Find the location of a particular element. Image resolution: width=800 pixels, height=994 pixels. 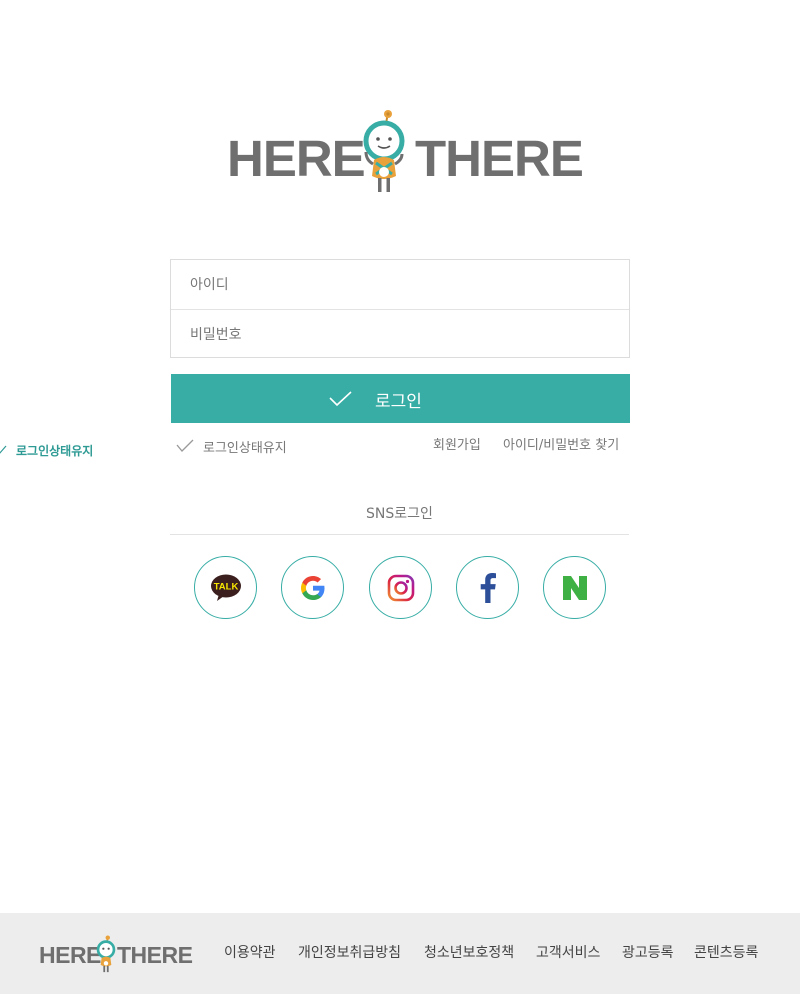

footer-logo: HERE THERE is located at coordinates (115, 954).